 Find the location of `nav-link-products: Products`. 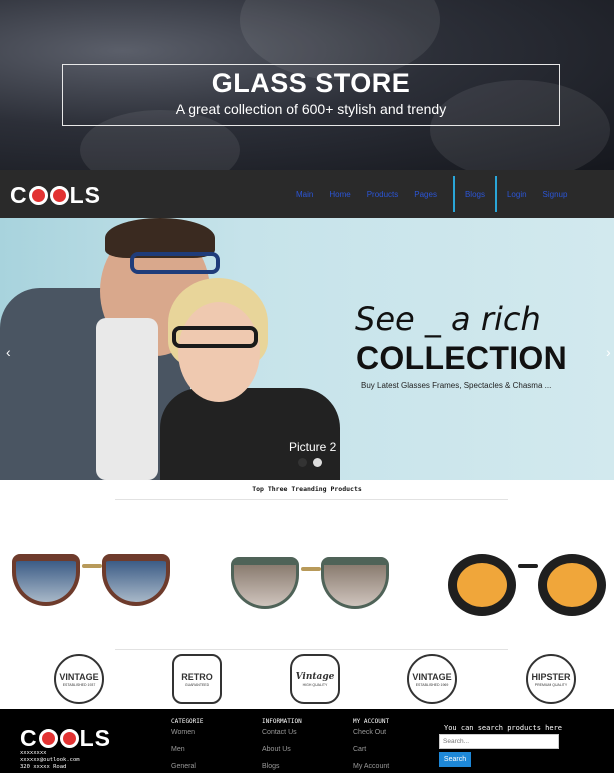

nav-link-products: Products is located at coordinates (383, 194).